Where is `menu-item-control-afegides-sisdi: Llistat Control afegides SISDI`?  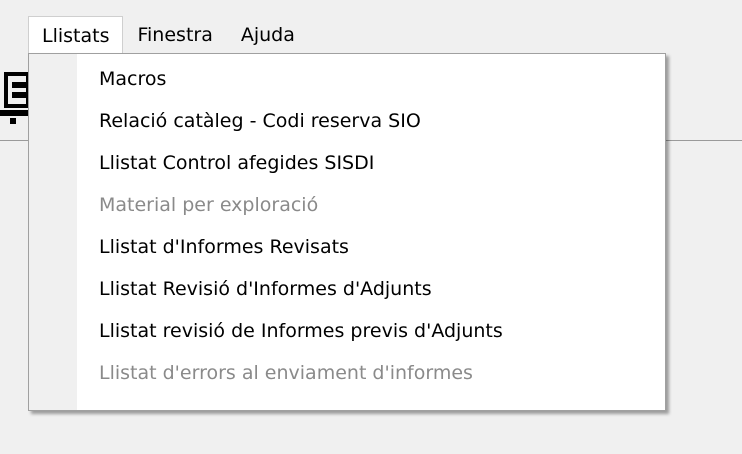
menu-item-control-afegides-sisdi: Llistat Control afegides SISDI is located at coordinates (347, 163).